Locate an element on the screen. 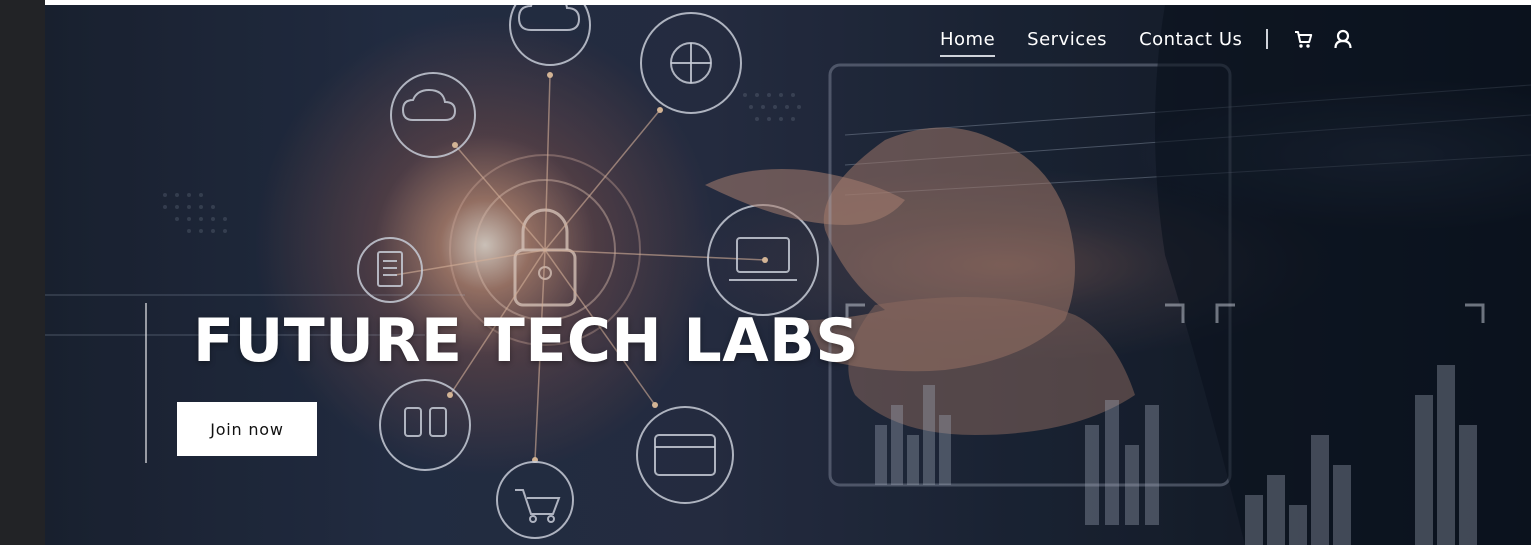  nav-services-link: Services is located at coordinates (1067, 39).